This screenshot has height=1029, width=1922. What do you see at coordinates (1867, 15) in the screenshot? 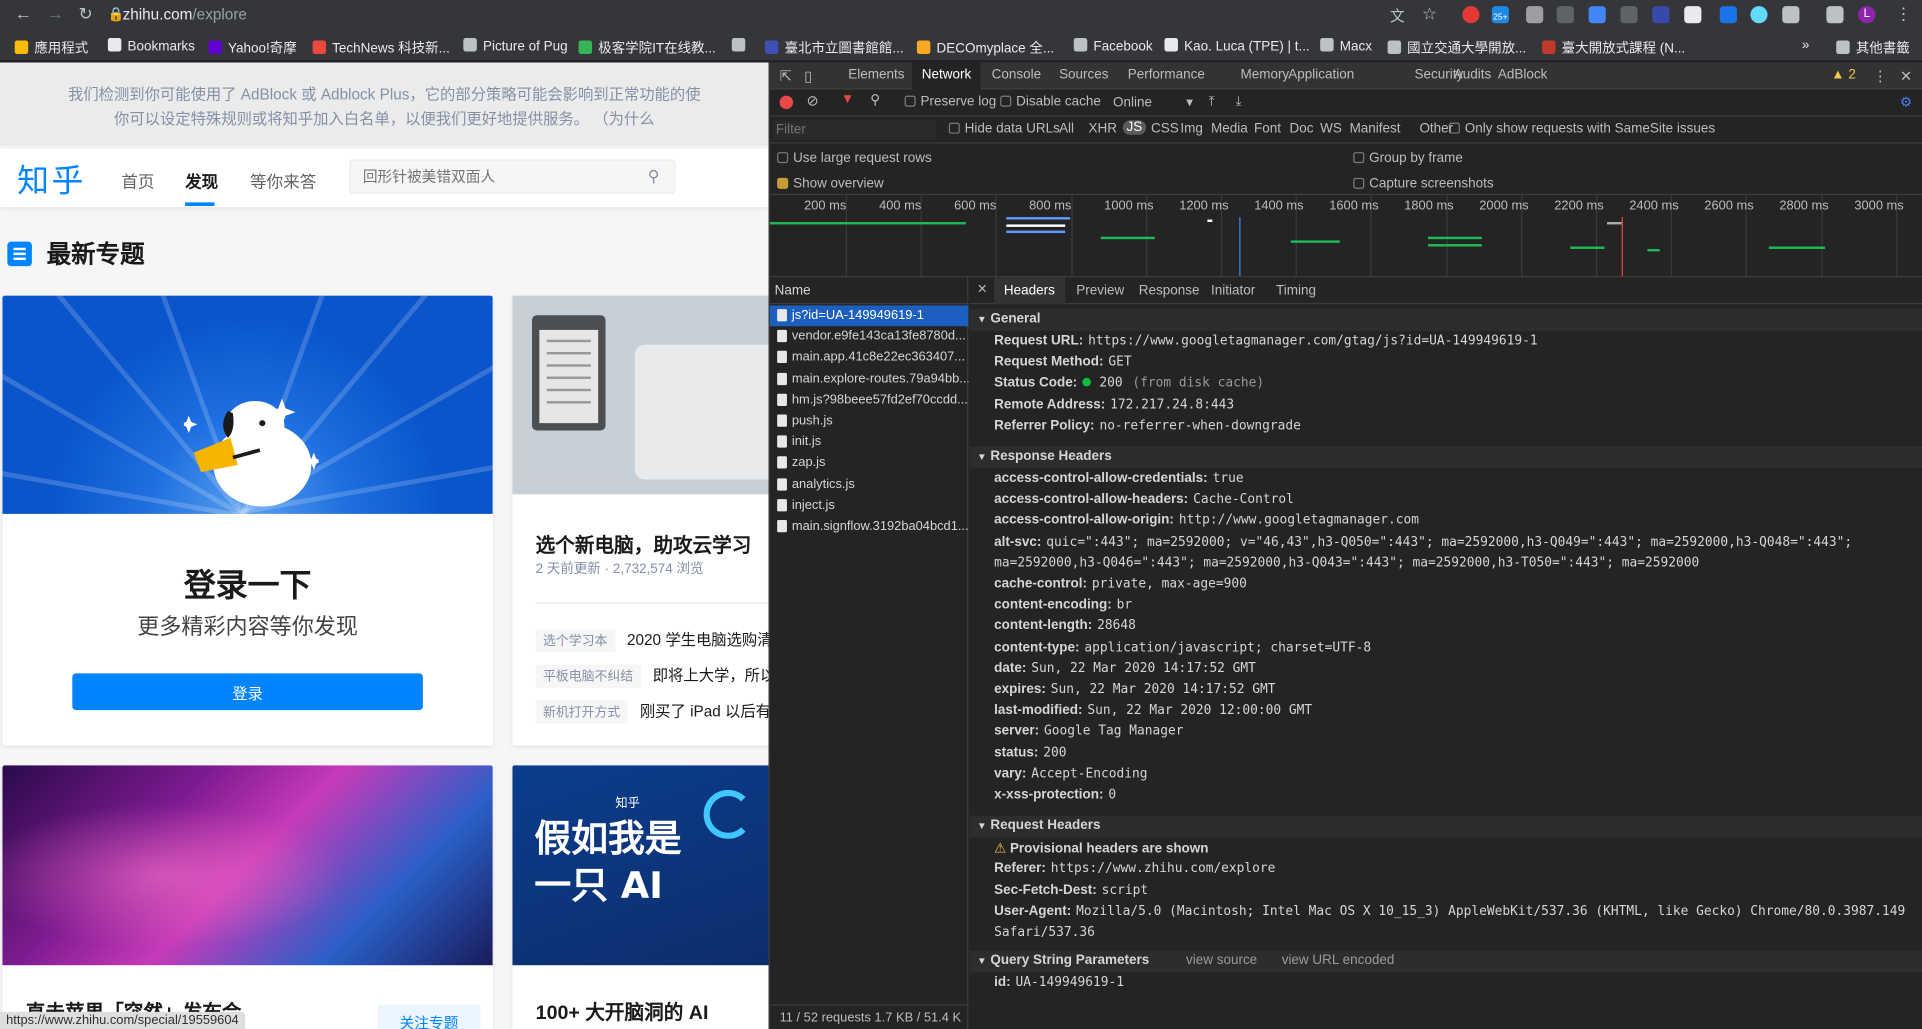
I see `profile-avatar: L` at bounding box center [1867, 15].